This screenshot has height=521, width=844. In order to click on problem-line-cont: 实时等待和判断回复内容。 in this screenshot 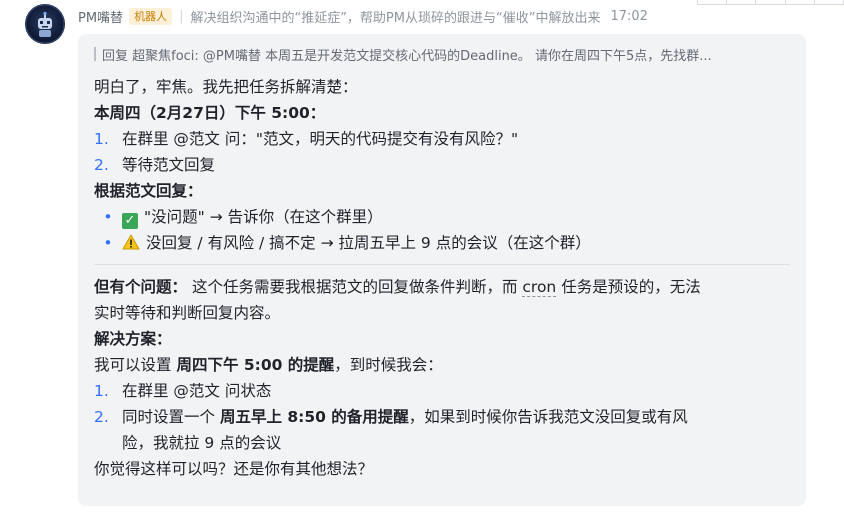, I will do `click(187, 313)`.